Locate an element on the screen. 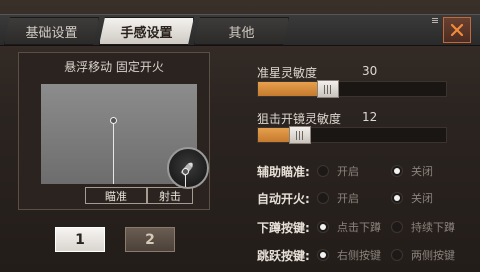 Image resolution: width=480 pixels, height=272 pixels. auto-fire-off-radio is located at coordinates (397, 198).